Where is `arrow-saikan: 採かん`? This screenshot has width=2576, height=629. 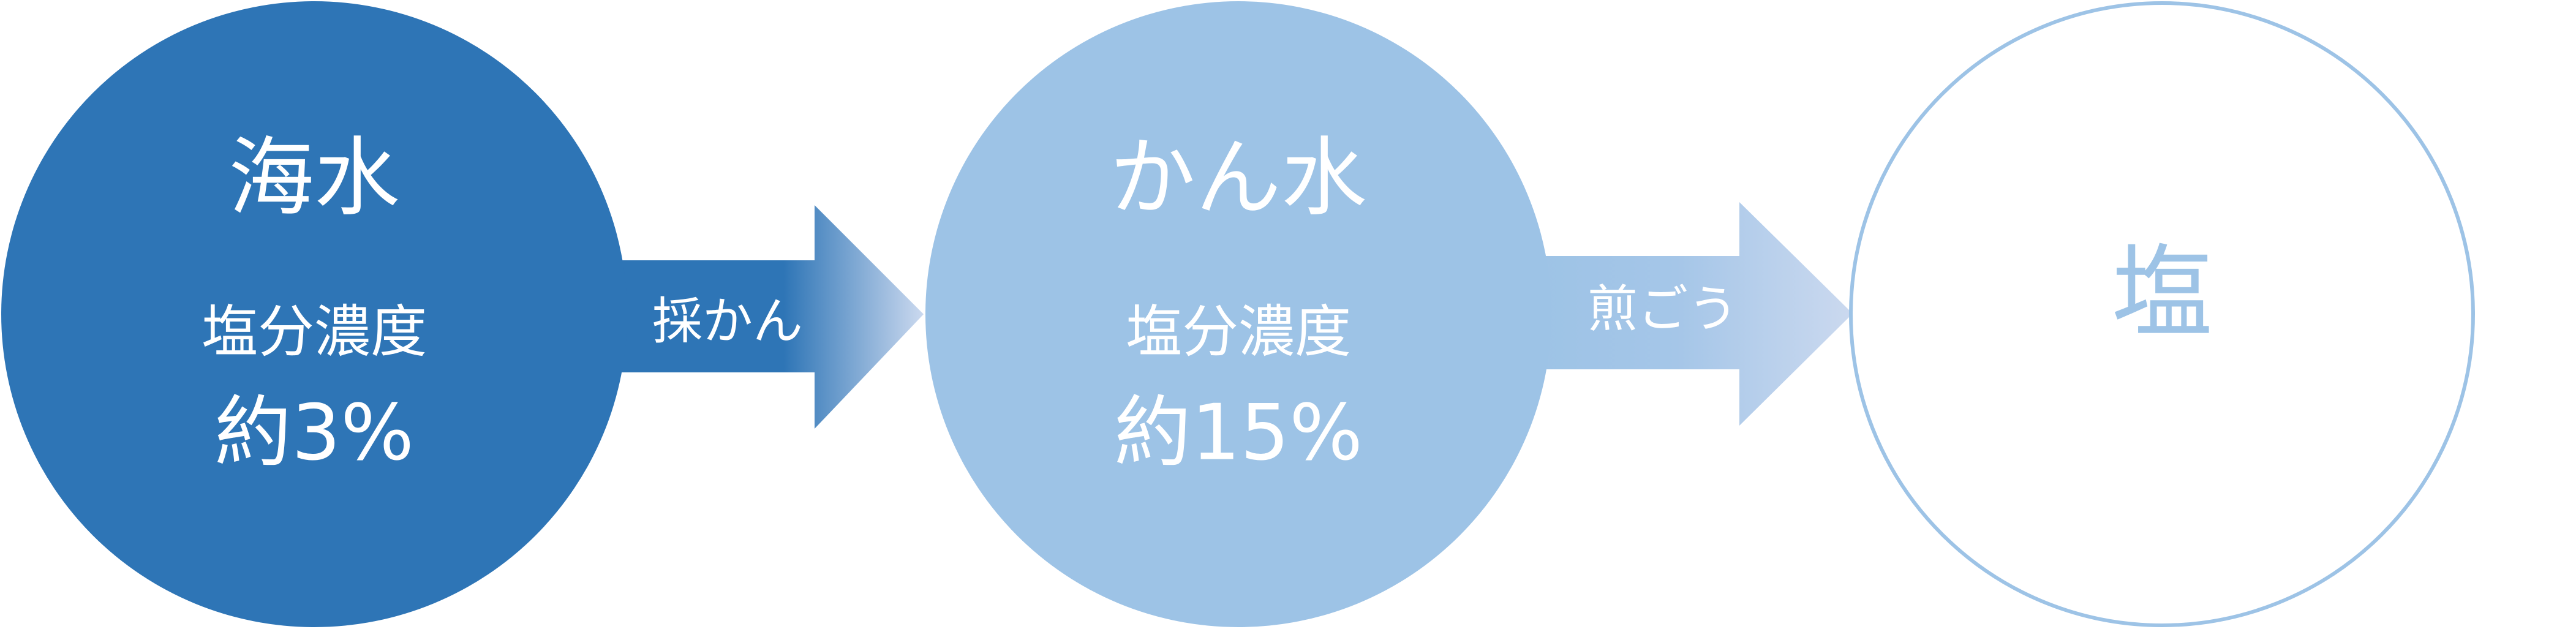
arrow-saikan: 採かん is located at coordinates (768, 317).